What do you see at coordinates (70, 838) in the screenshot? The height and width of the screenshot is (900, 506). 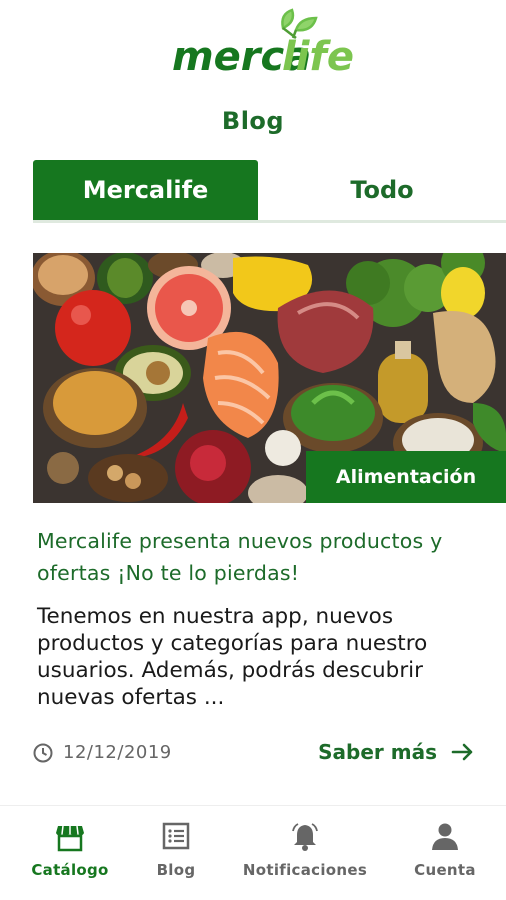 I see `store-icon` at bounding box center [70, 838].